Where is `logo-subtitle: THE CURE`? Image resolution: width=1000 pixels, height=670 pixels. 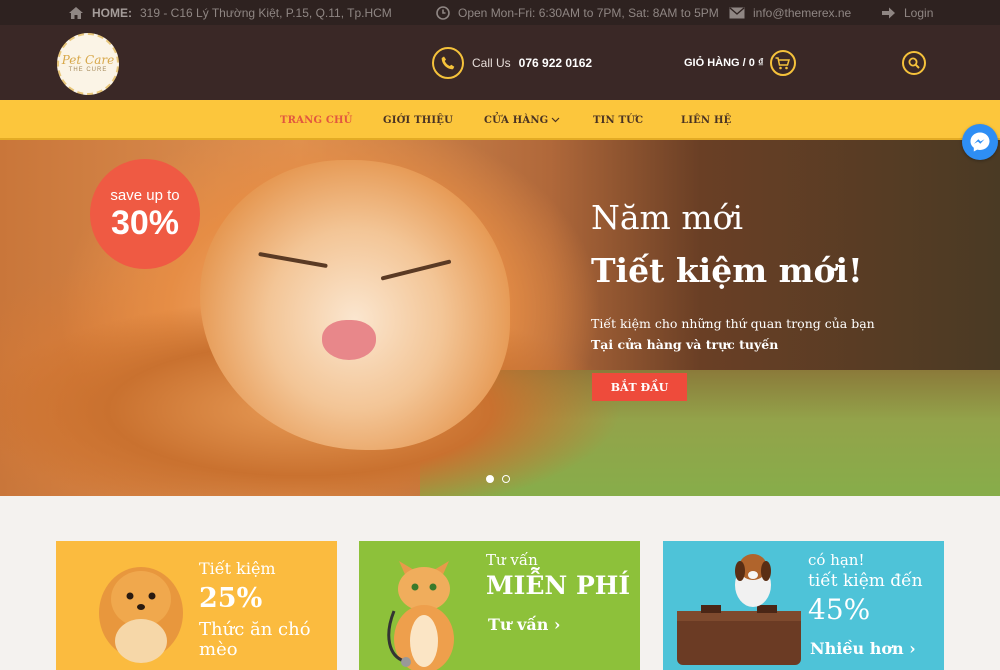
logo-subtitle: THE CURE is located at coordinates (88, 70).